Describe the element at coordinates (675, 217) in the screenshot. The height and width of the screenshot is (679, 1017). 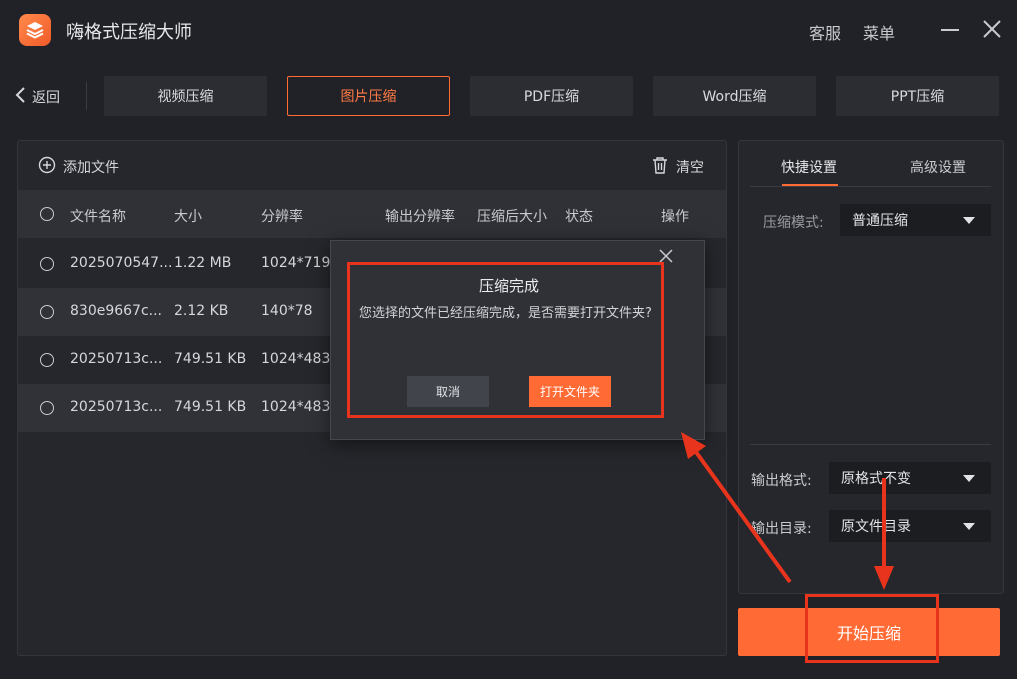
I see `column-header-action: 操作` at that location.